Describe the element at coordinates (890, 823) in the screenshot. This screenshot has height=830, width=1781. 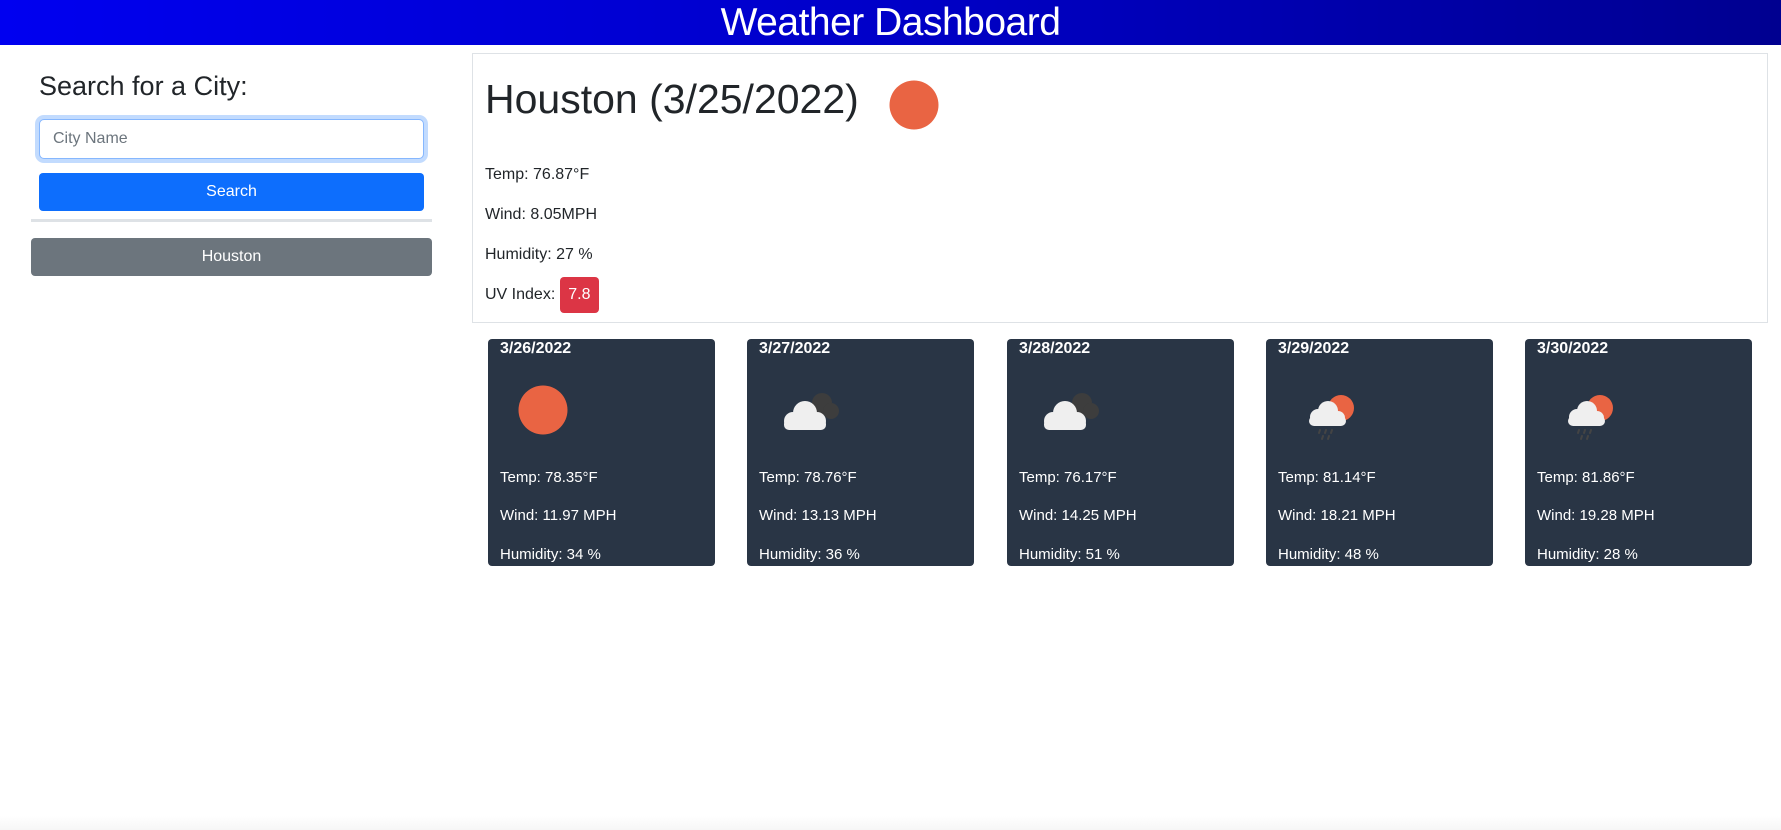
I see `bottom-edge-shadow` at that location.